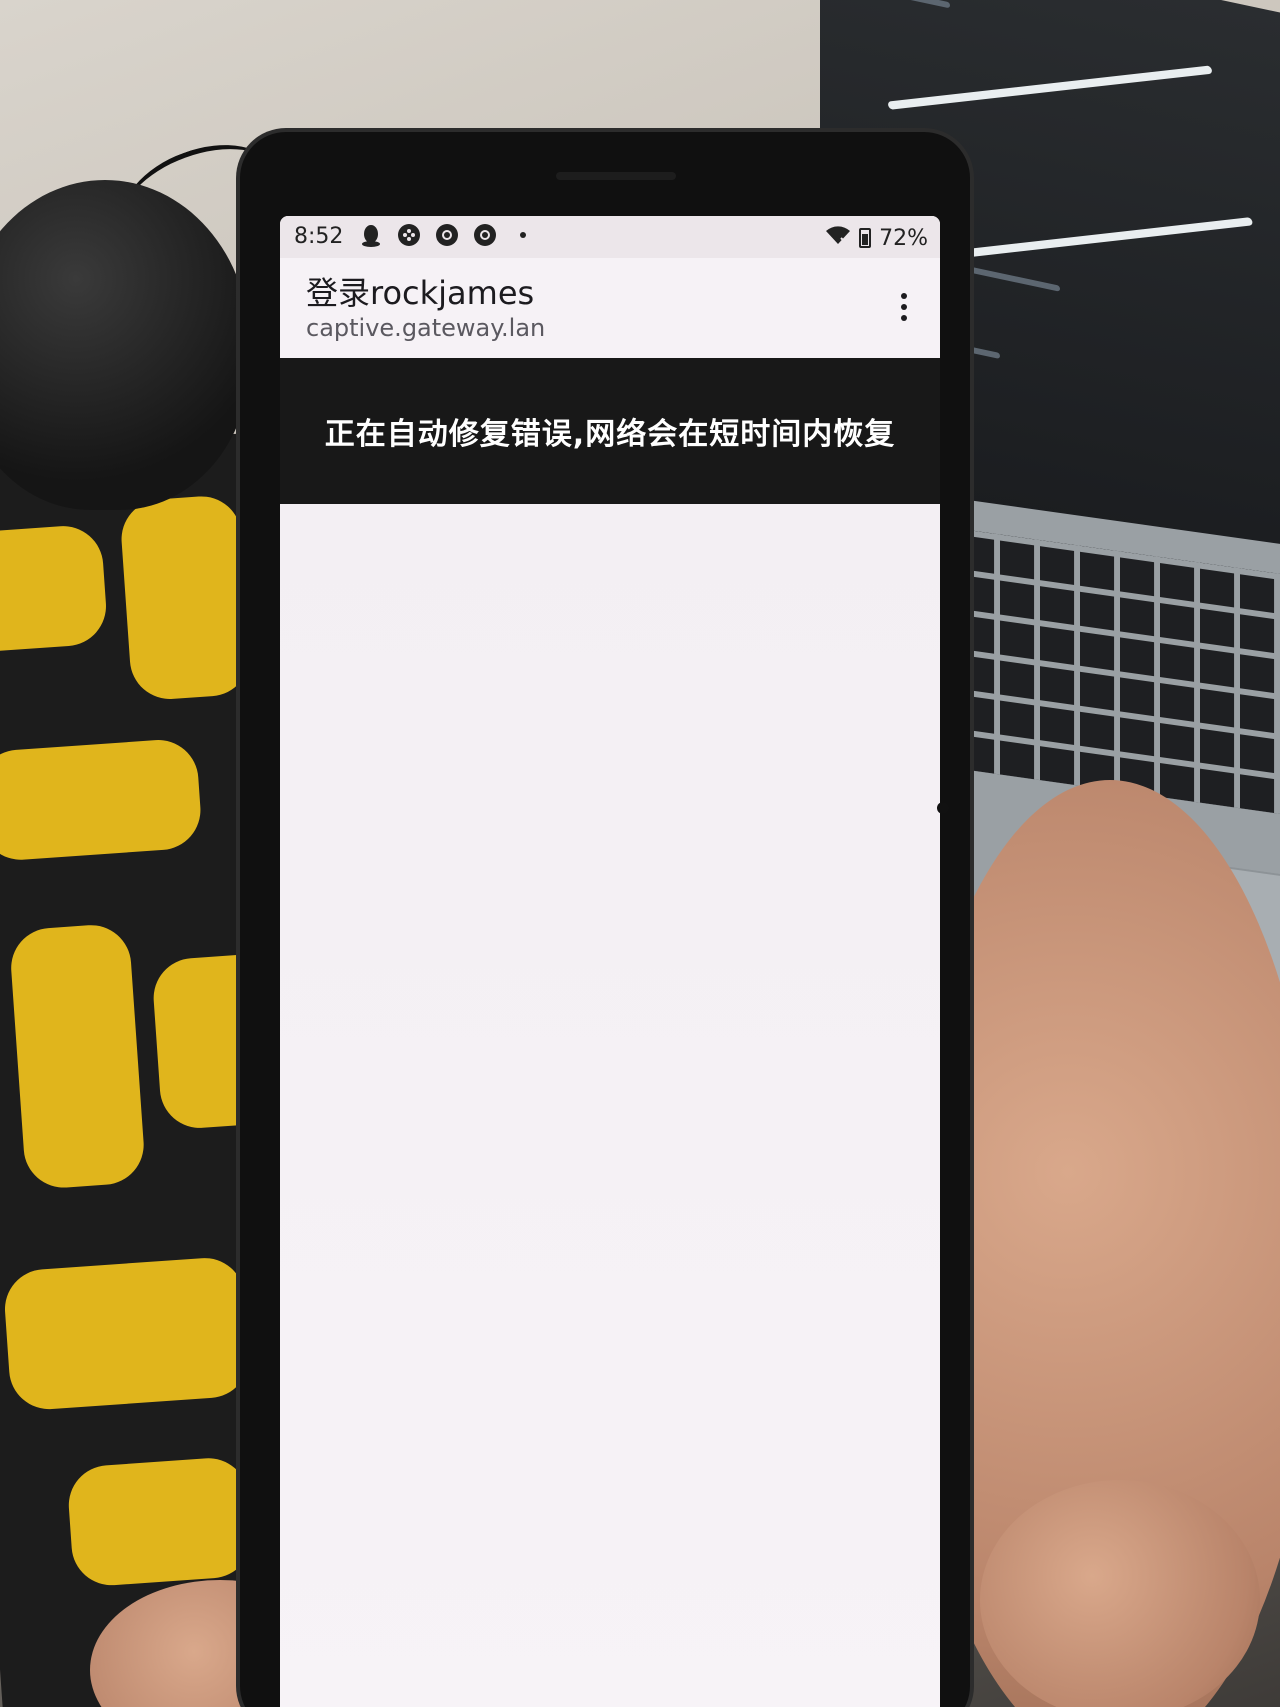 The width and height of the screenshot is (1280, 1707). What do you see at coordinates (1120, 1593) in the screenshot?
I see `hand-right-thumb` at bounding box center [1120, 1593].